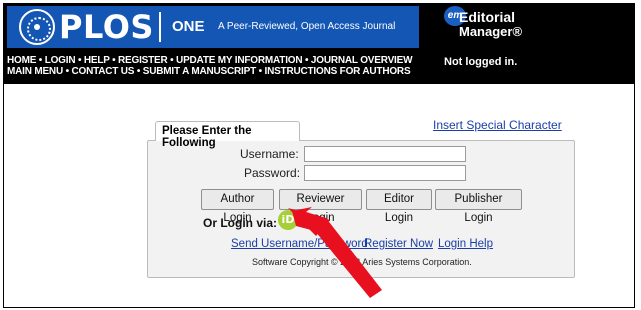 This screenshot has height=310, width=641. Describe the element at coordinates (399, 206) in the screenshot. I see `editor-login-button: Editor Login` at that location.